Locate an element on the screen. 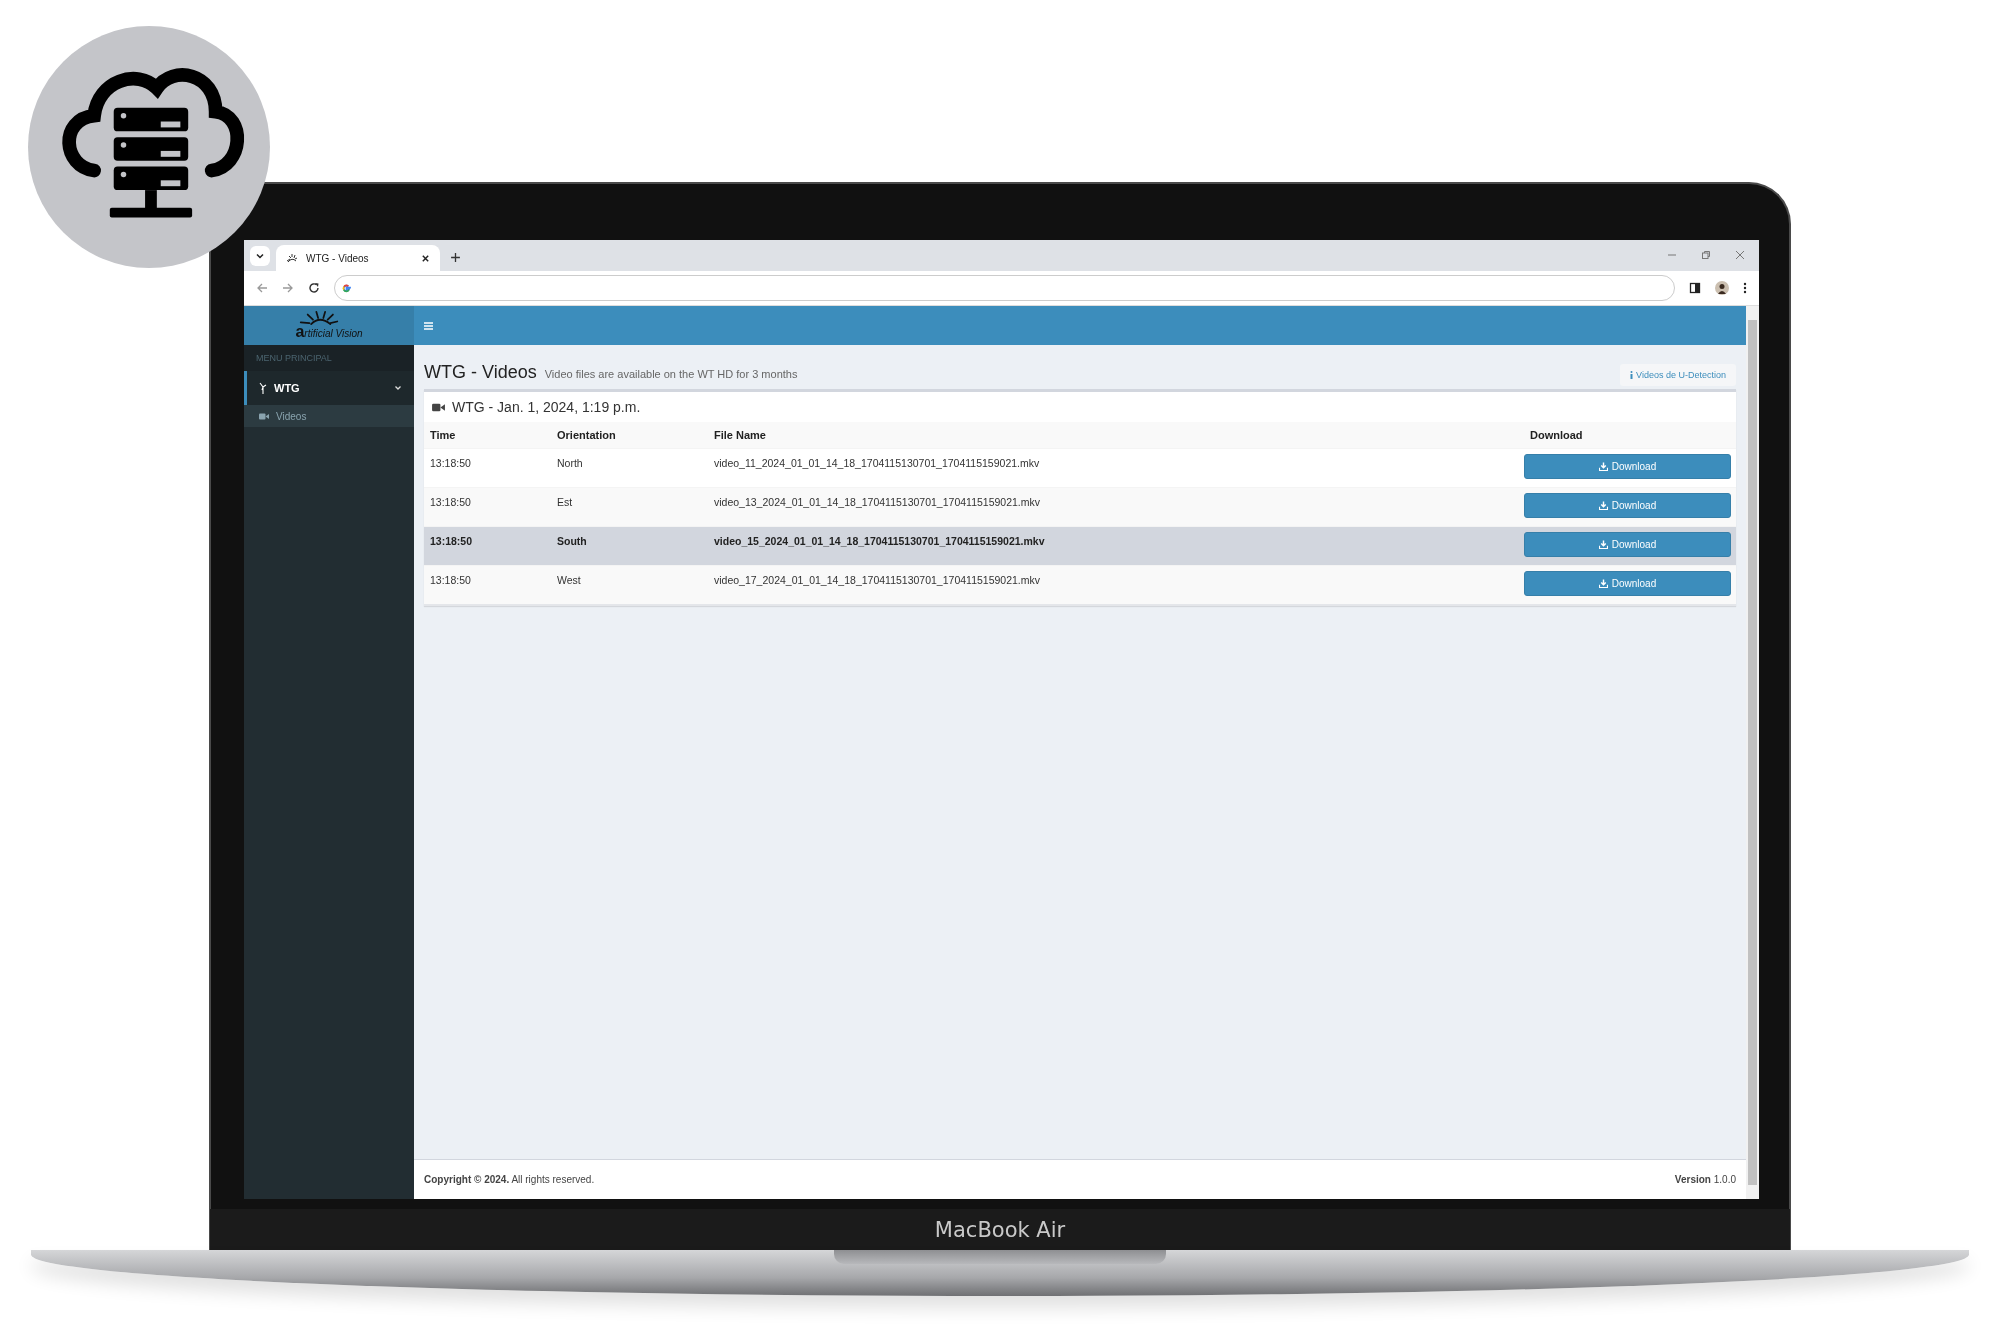  table-cell: video_17_2024_01_01_14_18_1704115130701_1704115159021.mkv is located at coordinates (1116, 585).